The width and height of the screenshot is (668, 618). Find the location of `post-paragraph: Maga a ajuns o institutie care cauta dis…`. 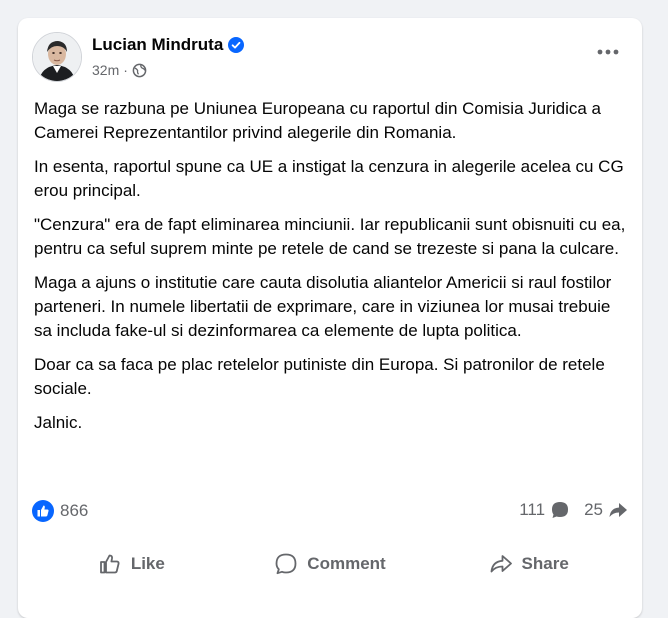

post-paragraph: Maga a ajuns o institutie care cauta dis… is located at coordinates (323, 306).